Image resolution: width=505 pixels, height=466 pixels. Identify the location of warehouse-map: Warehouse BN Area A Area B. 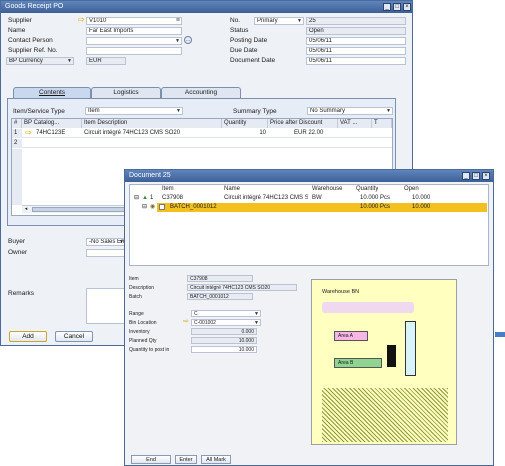
(384, 362).